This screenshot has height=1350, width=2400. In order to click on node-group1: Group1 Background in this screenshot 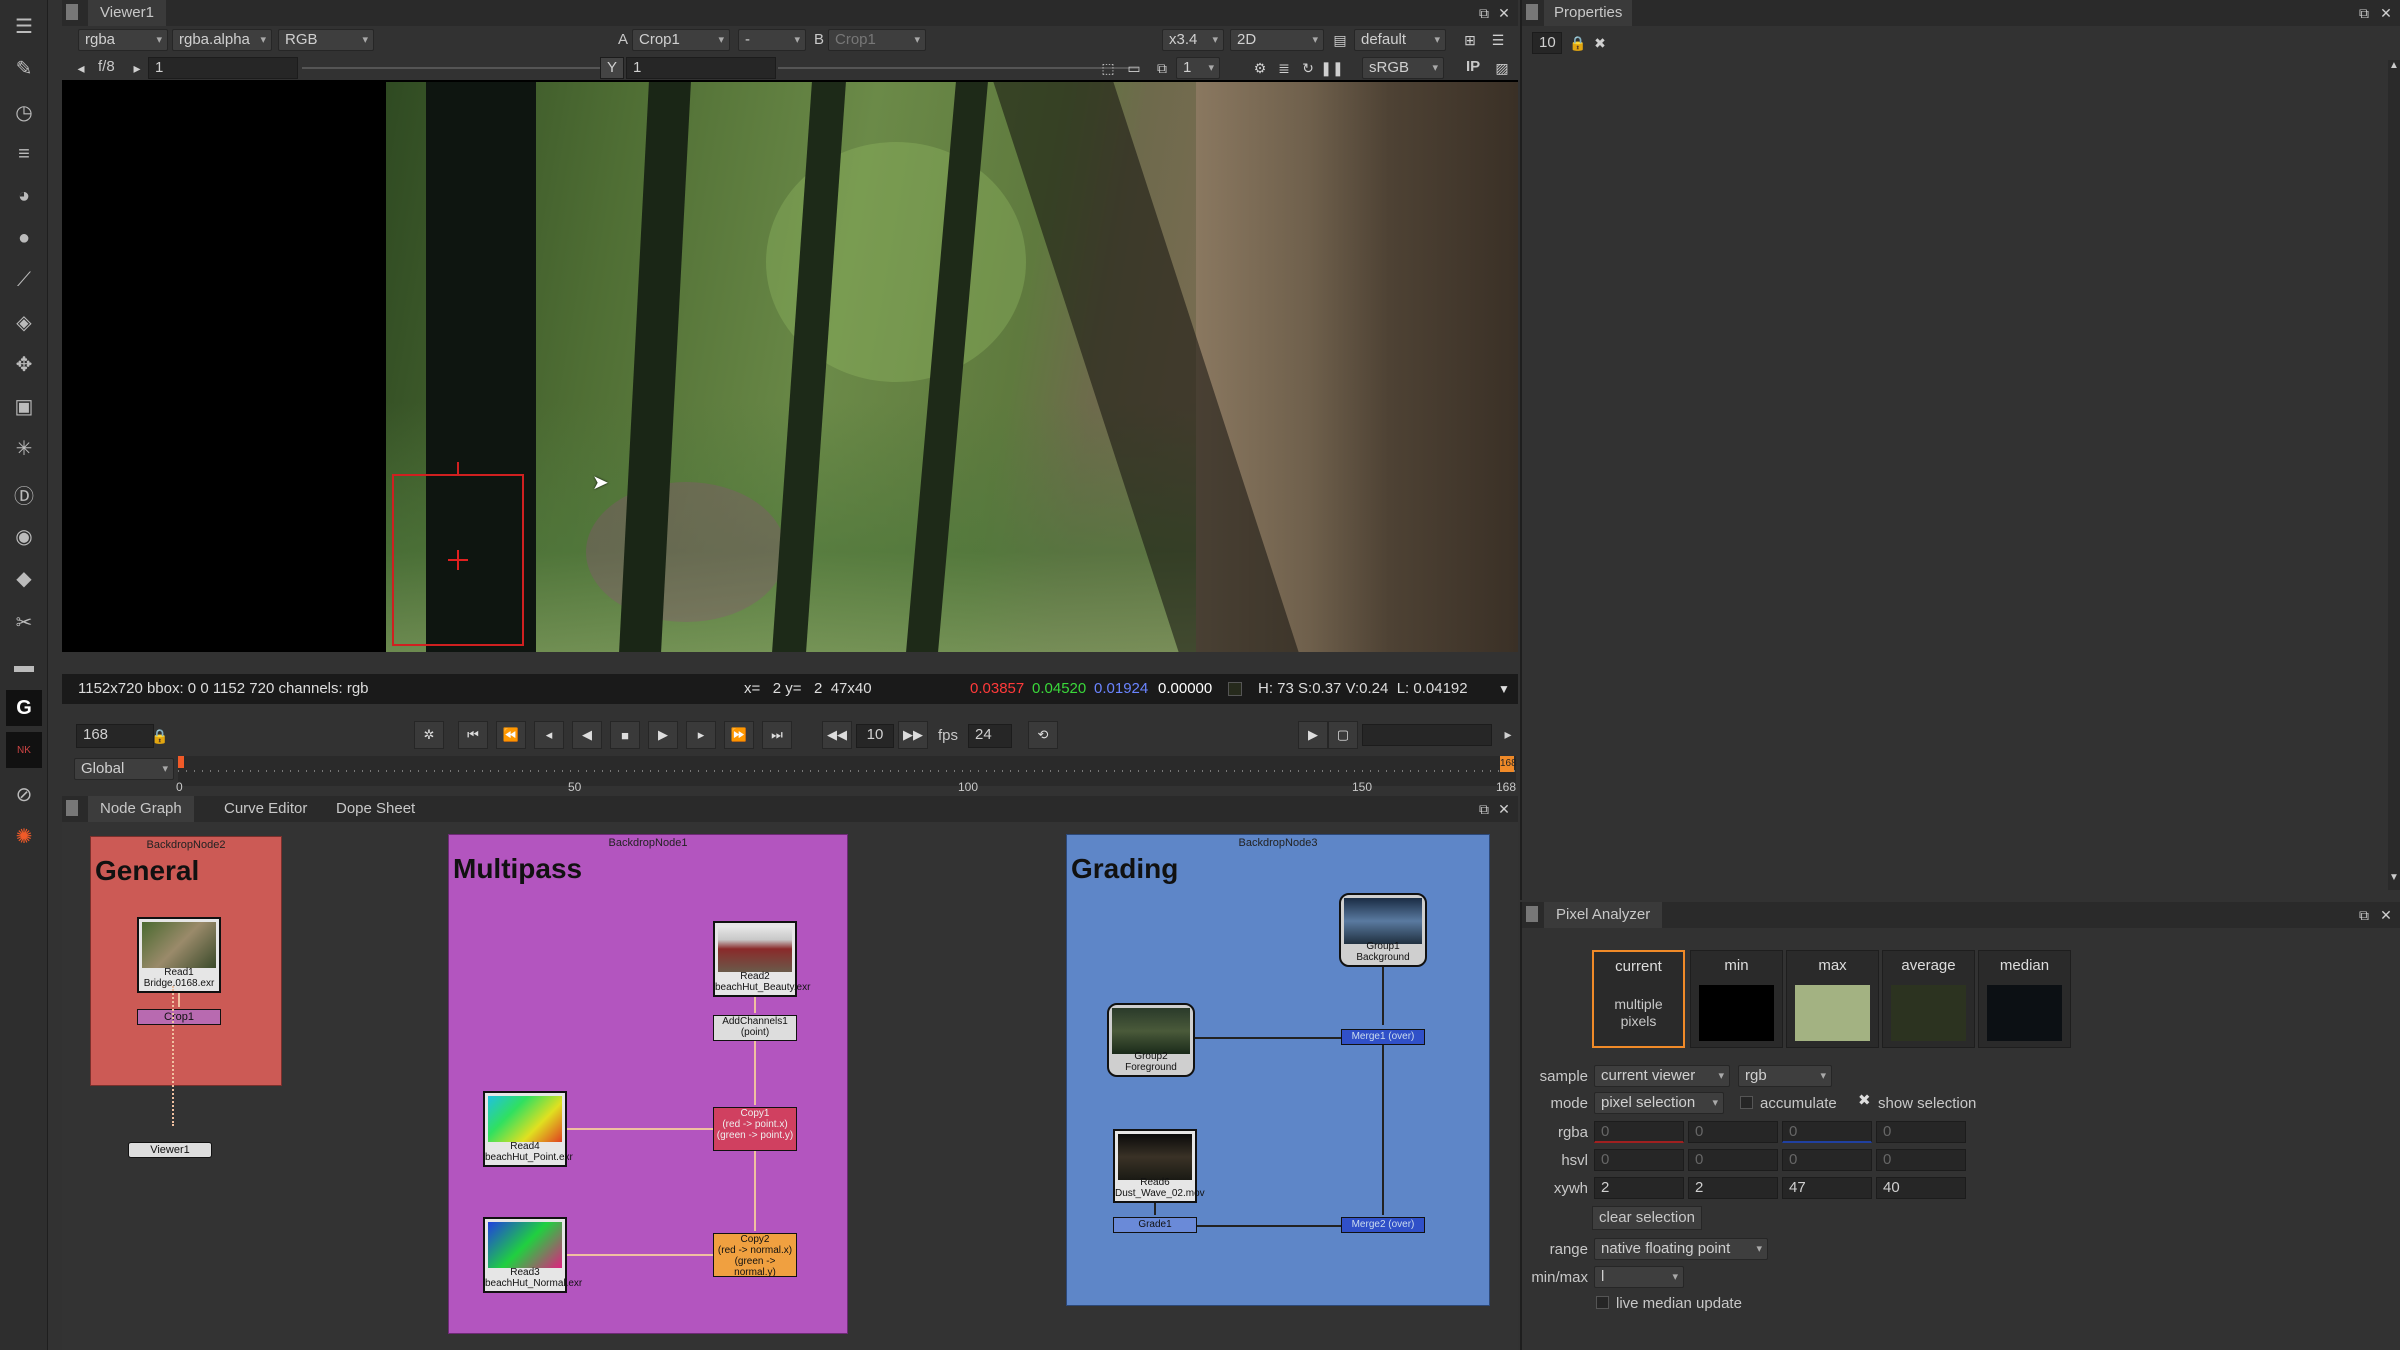, I will do `click(1383, 930)`.